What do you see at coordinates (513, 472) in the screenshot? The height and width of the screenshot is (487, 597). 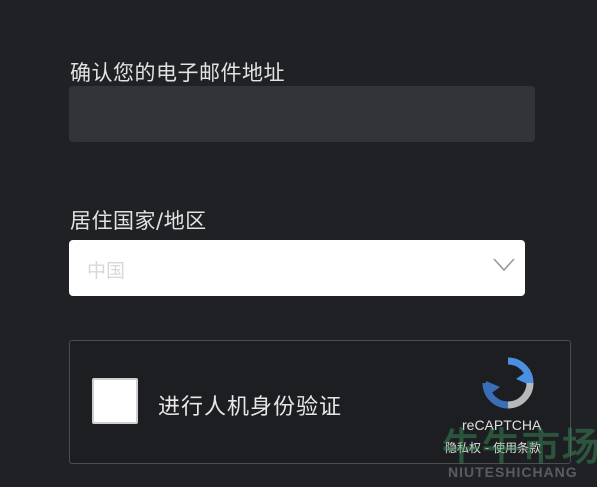 I see `watermark-subtext: NIUTESHICHANG` at bounding box center [513, 472].